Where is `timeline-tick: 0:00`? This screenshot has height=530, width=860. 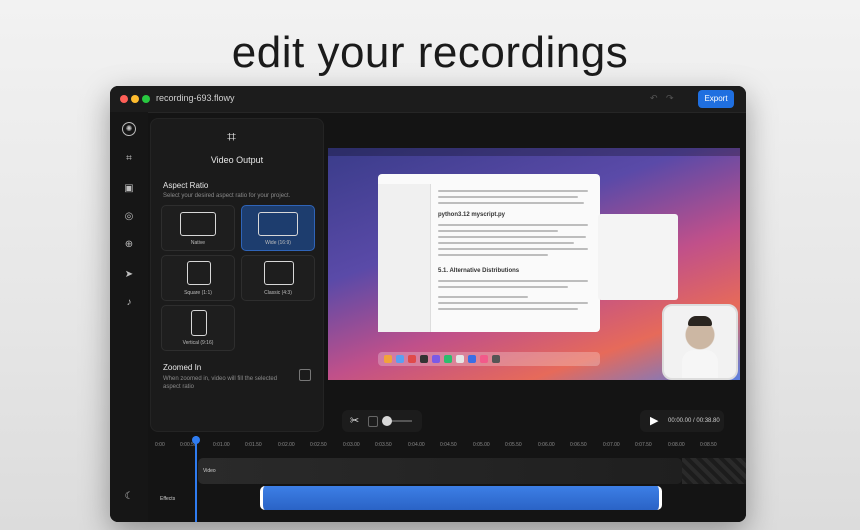 timeline-tick: 0:00 is located at coordinates (160, 445).